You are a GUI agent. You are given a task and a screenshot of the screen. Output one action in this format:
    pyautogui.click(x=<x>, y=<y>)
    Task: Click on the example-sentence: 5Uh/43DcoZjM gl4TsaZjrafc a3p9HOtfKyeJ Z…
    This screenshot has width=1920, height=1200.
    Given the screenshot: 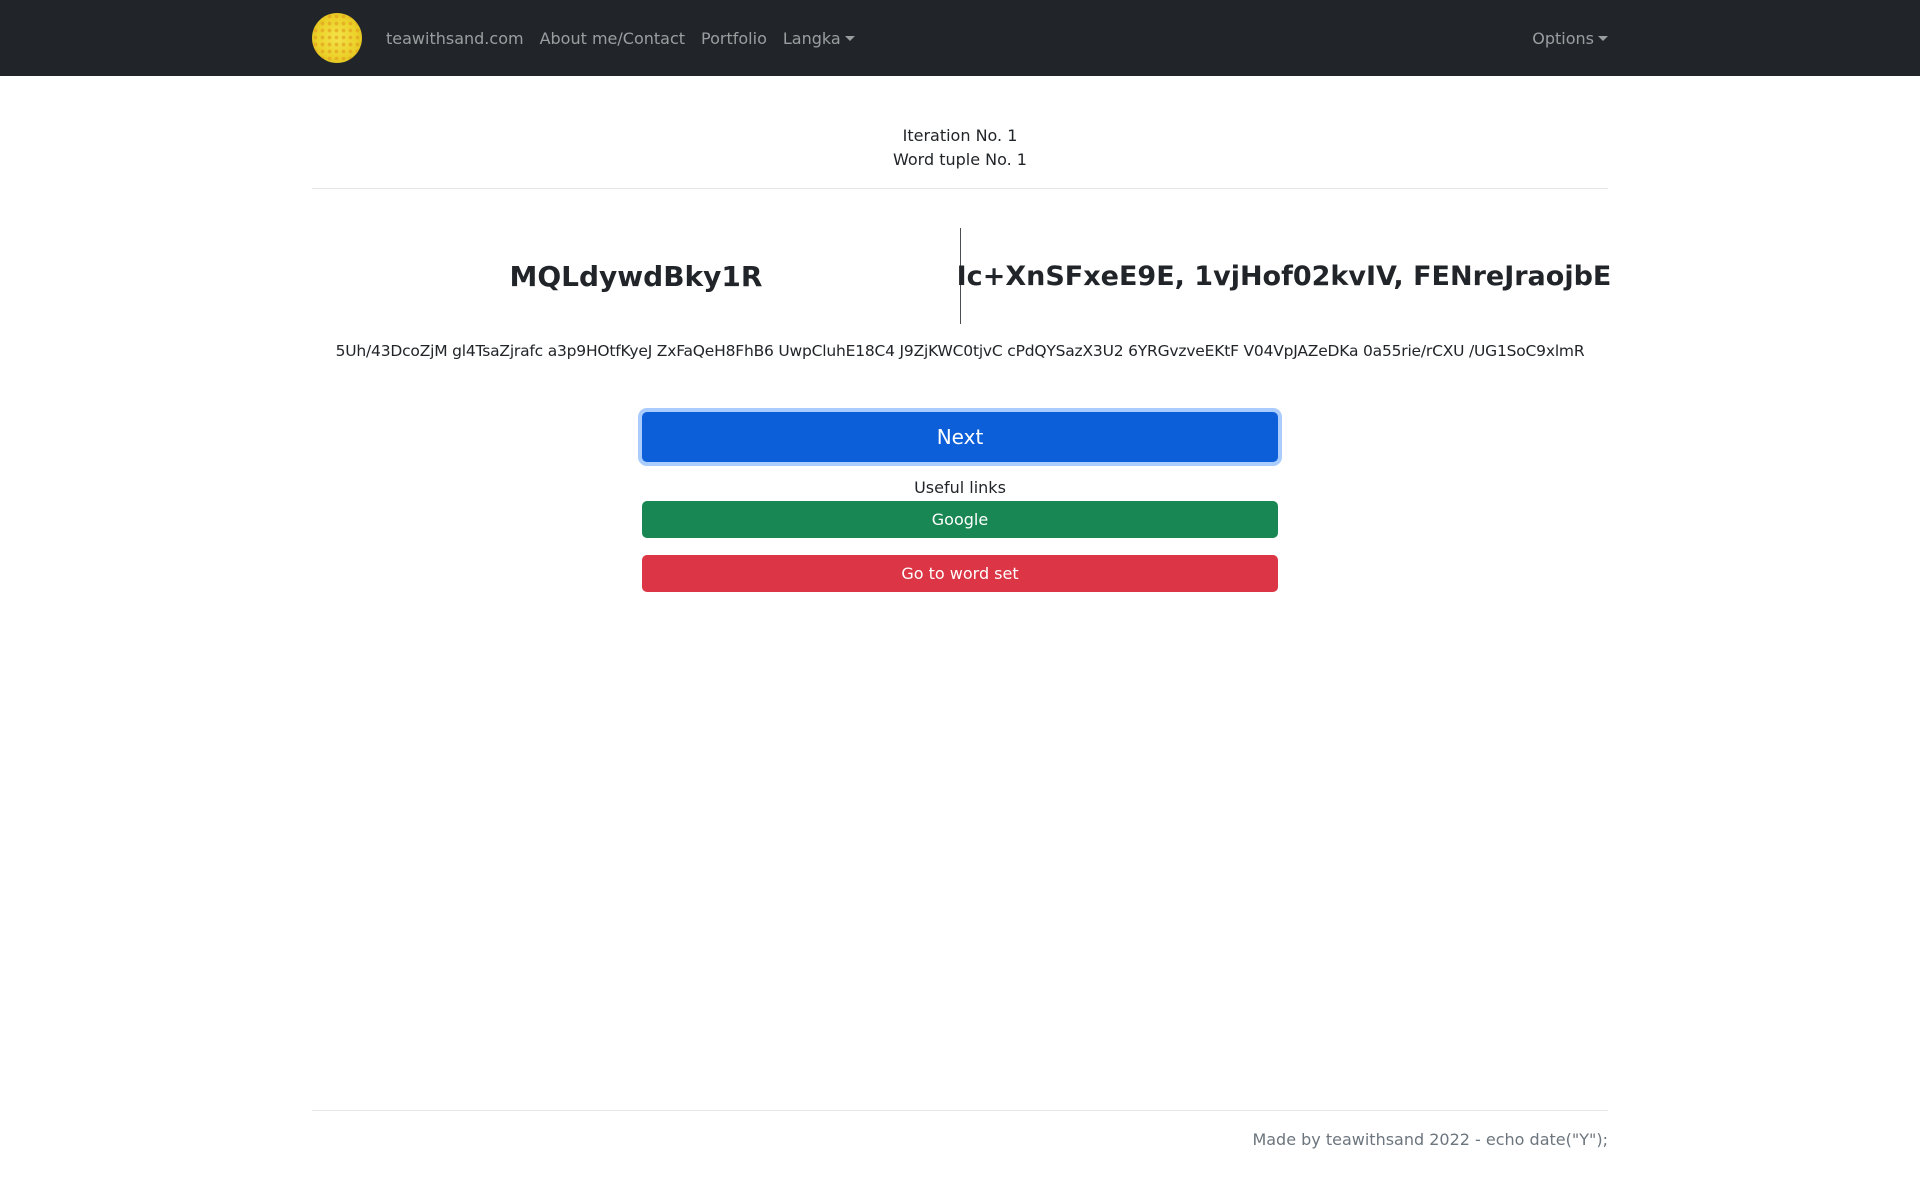 What is the action you would take?
    pyautogui.click(x=960, y=351)
    